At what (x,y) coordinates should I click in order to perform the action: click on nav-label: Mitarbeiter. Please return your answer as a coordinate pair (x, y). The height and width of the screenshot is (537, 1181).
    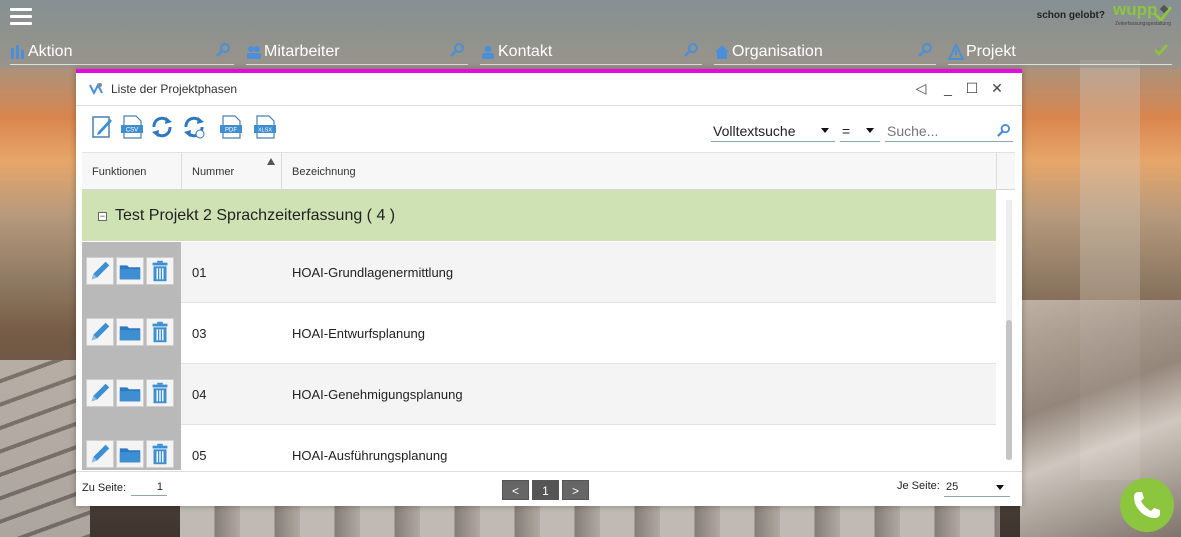
    Looking at the image, I should click on (302, 51).